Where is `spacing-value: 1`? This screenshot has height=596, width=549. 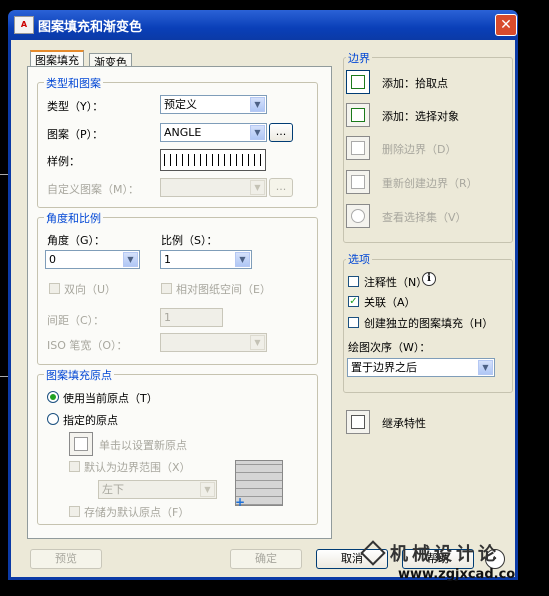
spacing-value: 1 is located at coordinates (167, 317).